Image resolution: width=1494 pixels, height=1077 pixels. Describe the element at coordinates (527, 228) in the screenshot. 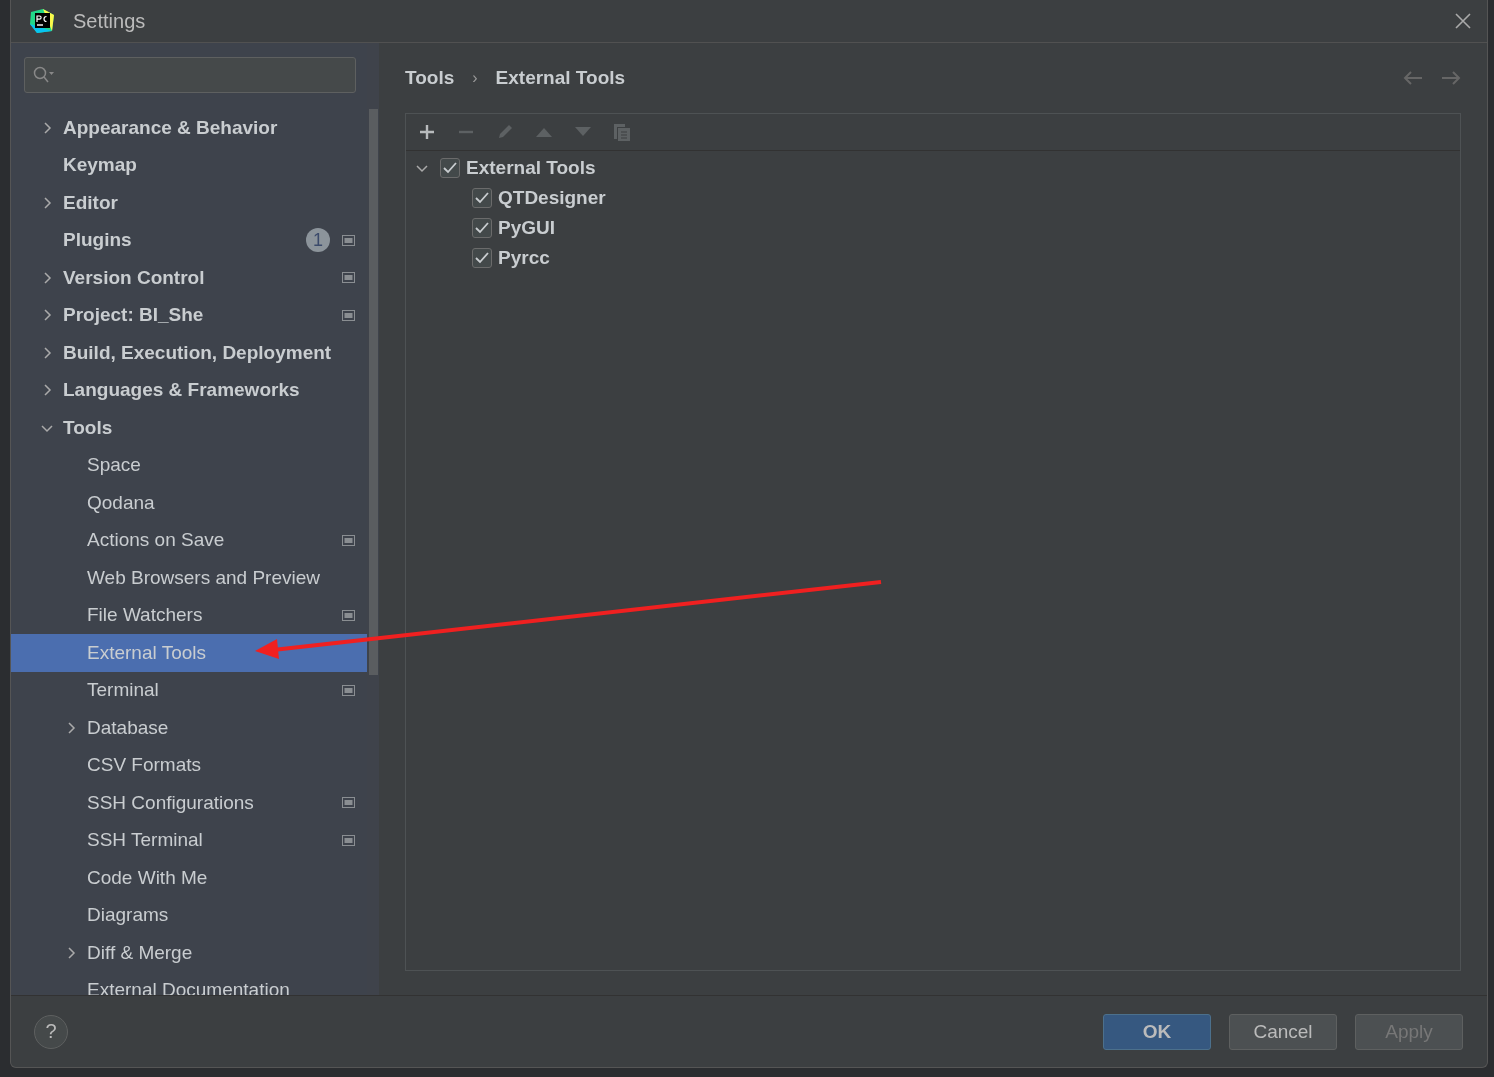

I see `tool-name: PyGUI` at that location.